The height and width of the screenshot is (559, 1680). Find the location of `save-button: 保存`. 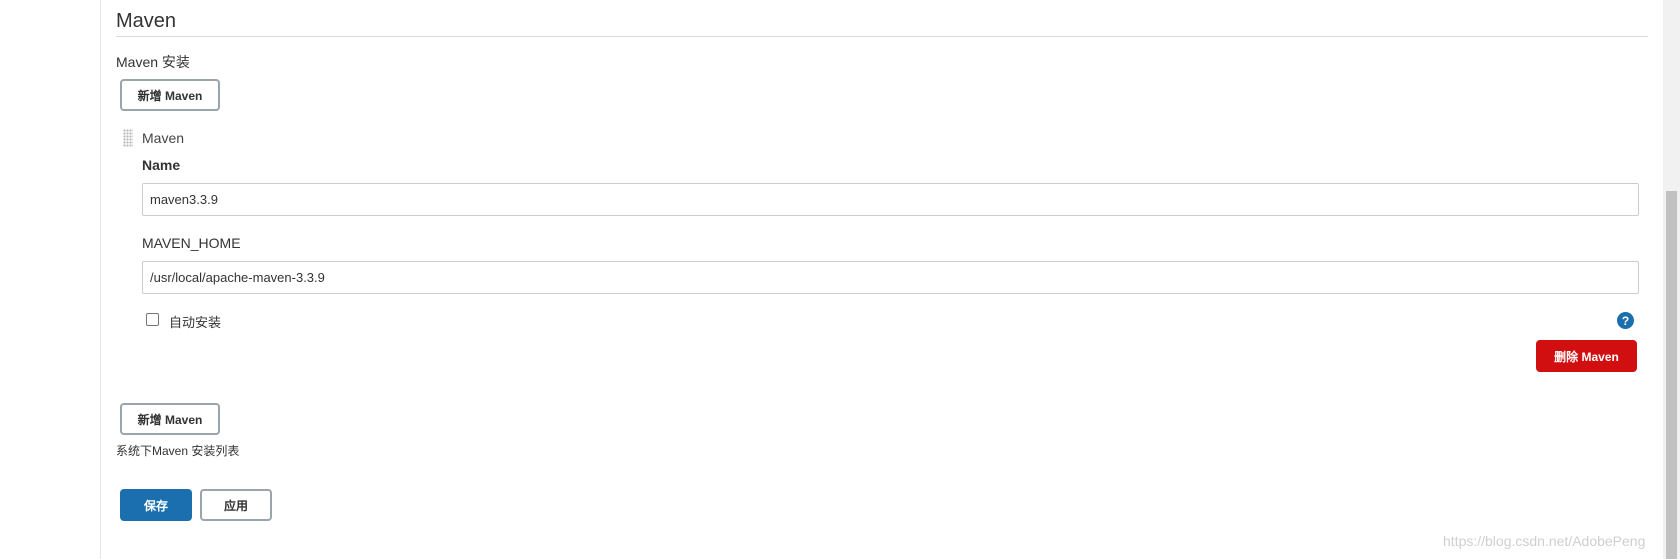

save-button: 保存 is located at coordinates (156, 505).